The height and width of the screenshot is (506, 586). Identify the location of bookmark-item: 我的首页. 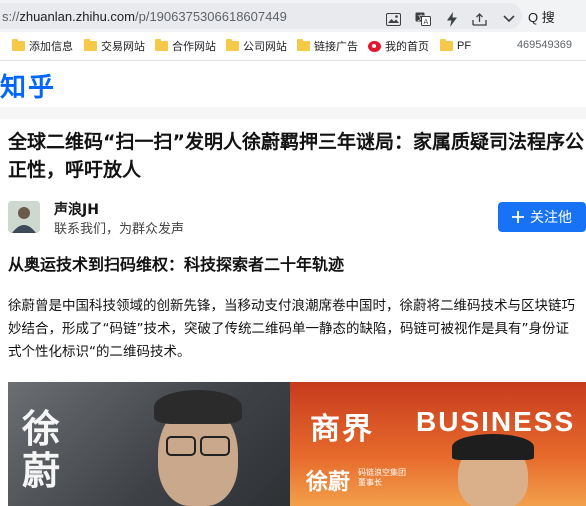
(398, 46).